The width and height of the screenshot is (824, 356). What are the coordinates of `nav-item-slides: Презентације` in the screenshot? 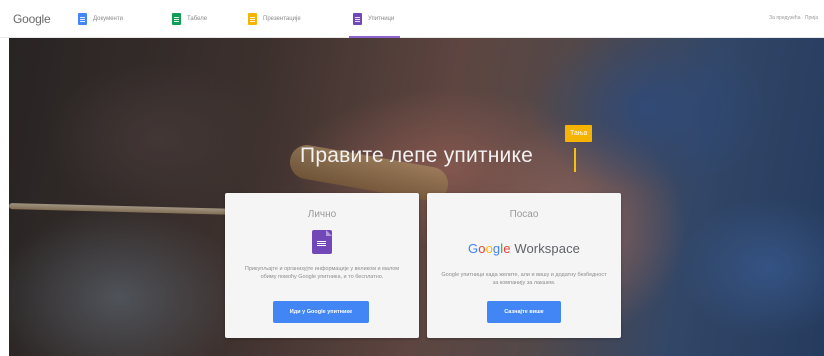 It's located at (274, 19).